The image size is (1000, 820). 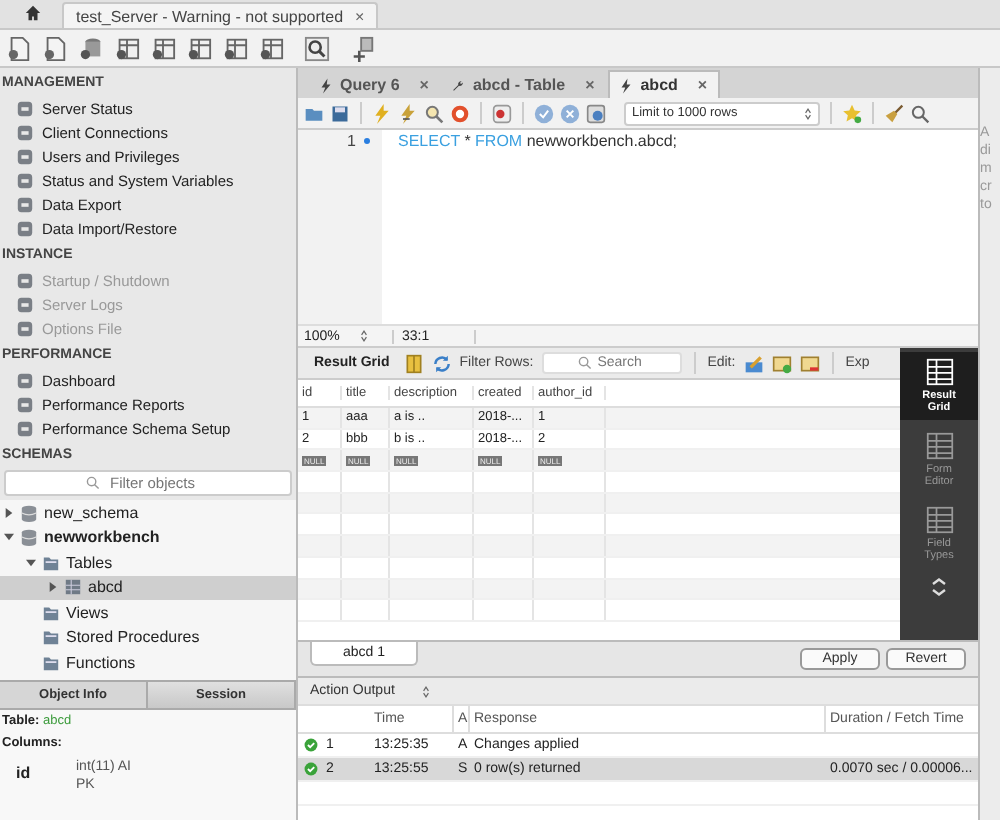 What do you see at coordinates (939, 587) in the screenshot?
I see `chevron-icon` at bounding box center [939, 587].